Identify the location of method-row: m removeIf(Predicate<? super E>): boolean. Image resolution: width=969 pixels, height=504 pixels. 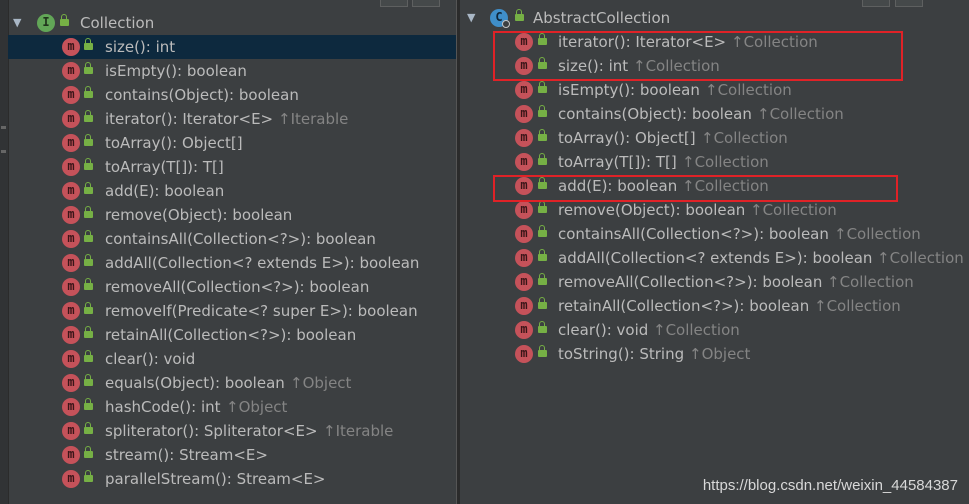
(229, 311).